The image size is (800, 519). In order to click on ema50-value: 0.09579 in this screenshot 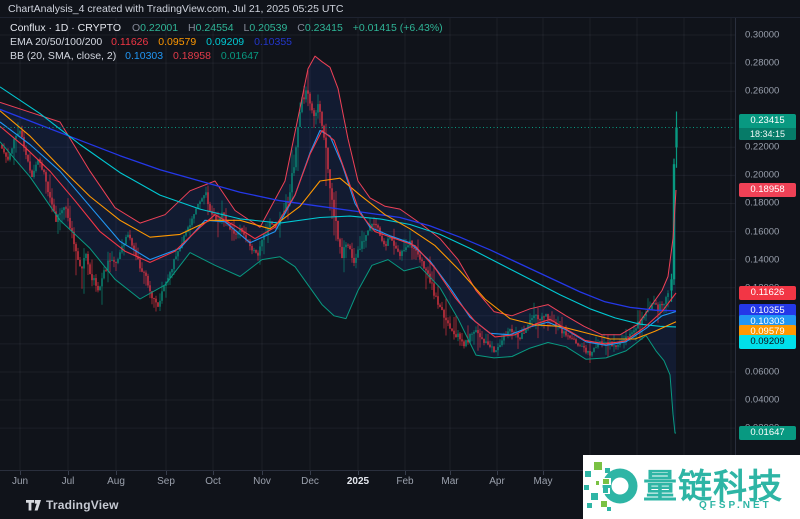, I will do `click(177, 42)`.